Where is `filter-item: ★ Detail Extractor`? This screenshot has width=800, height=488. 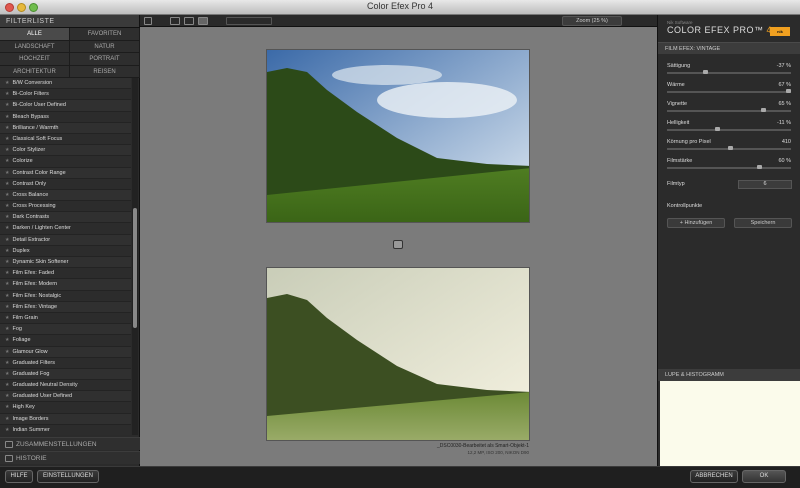 filter-item: ★ Detail Extractor is located at coordinates (65, 240).